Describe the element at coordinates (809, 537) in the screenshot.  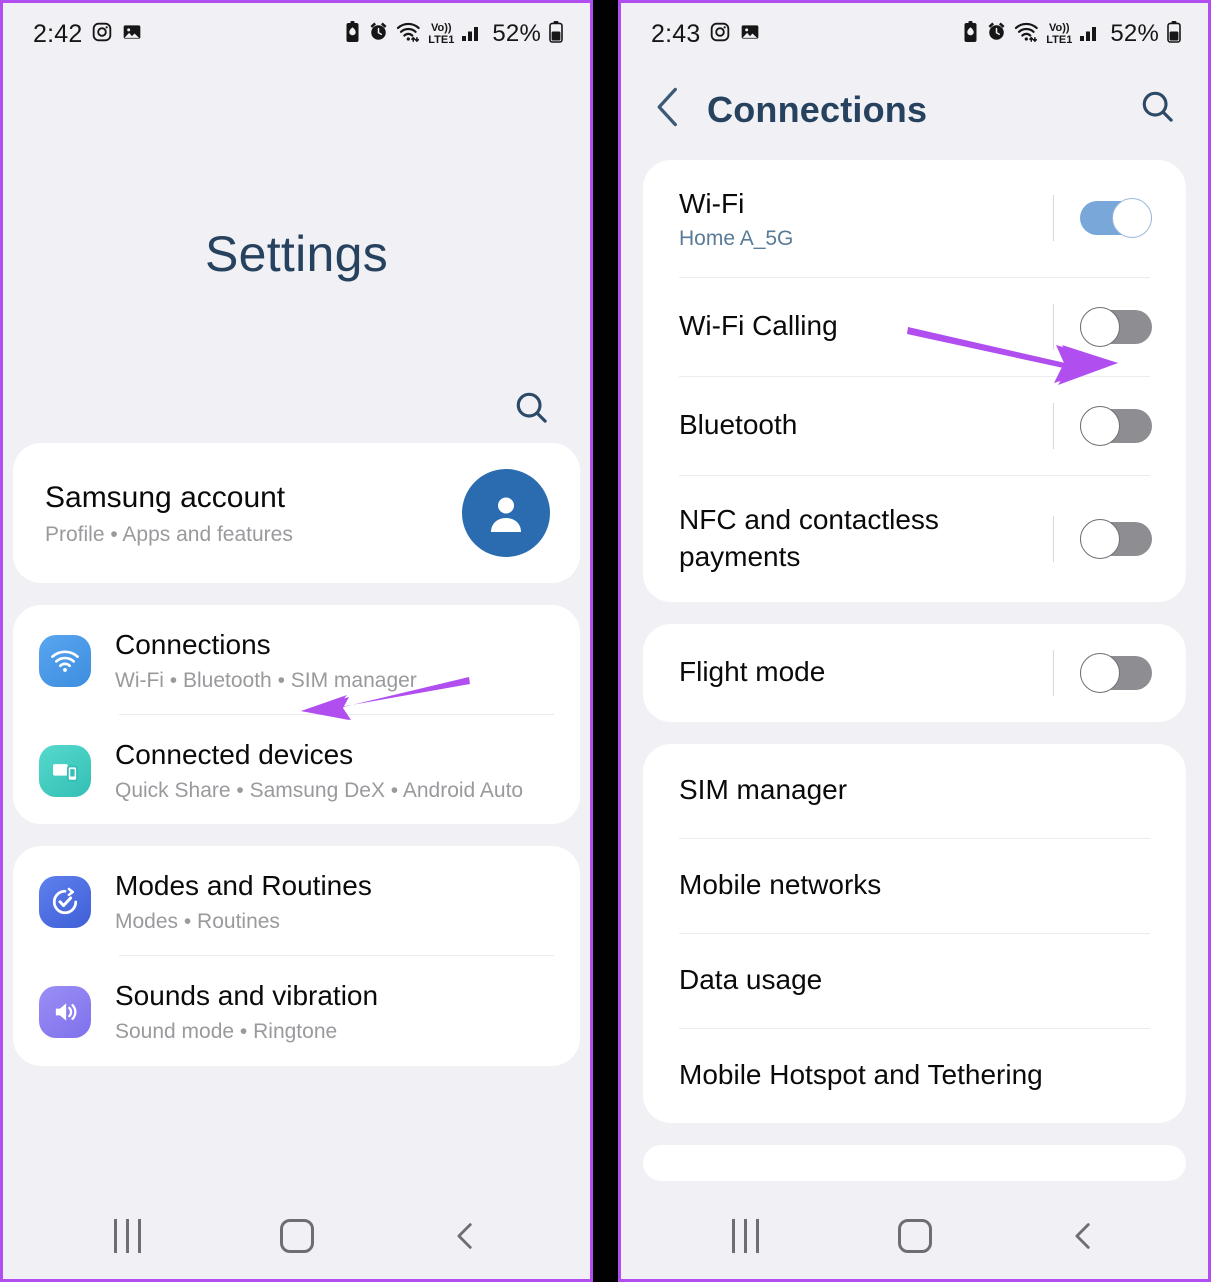
I see `conn-title: NFC and contactless payments` at that location.